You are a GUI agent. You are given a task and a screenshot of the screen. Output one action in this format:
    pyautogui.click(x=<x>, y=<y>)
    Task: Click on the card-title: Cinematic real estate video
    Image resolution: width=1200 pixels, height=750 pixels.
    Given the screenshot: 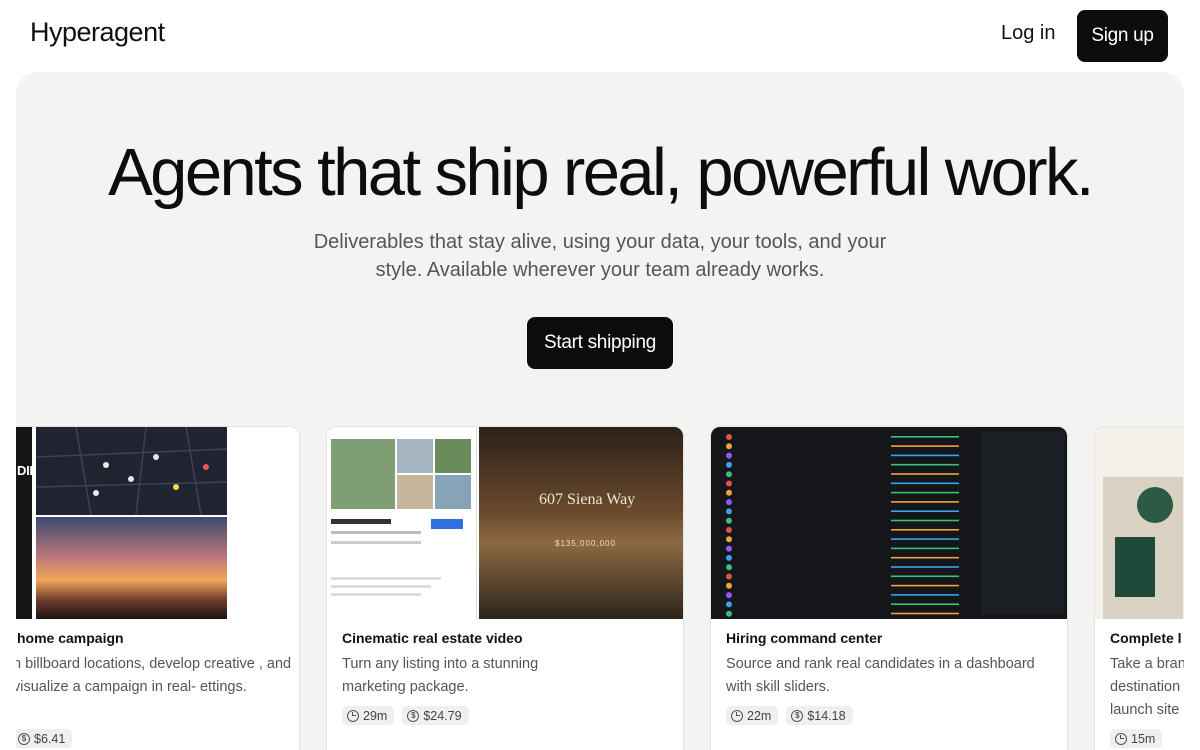 What is the action you would take?
    pyautogui.click(x=432, y=638)
    